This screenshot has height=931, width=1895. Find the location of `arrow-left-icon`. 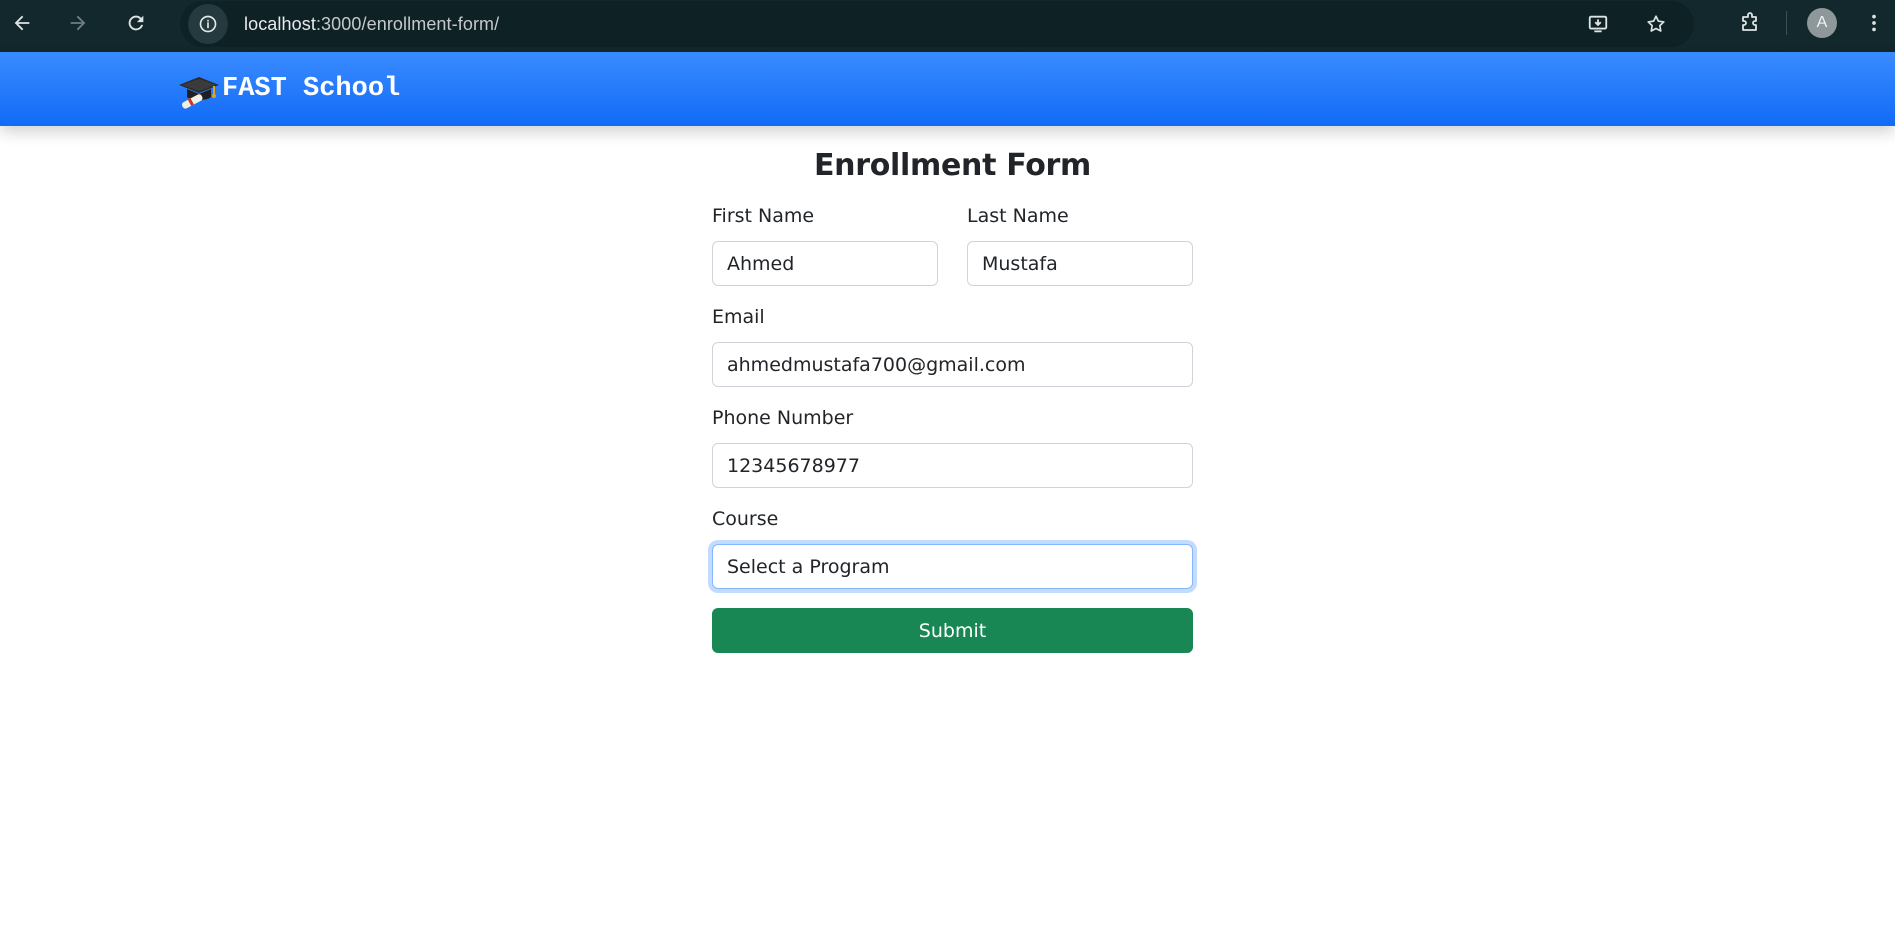

arrow-left-icon is located at coordinates (22, 23).